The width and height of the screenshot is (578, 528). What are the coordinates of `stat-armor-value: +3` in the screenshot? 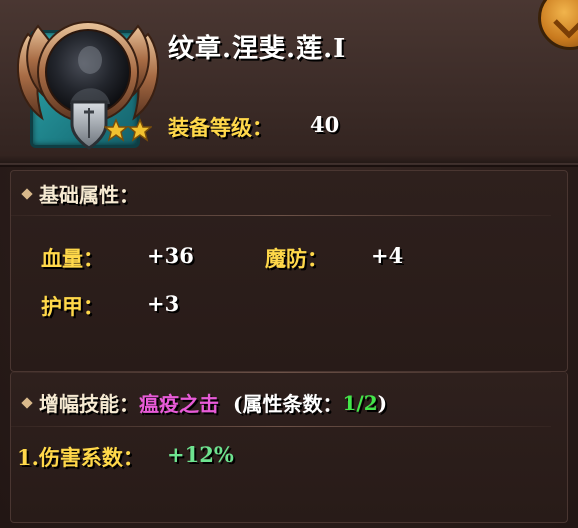 It's located at (163, 303).